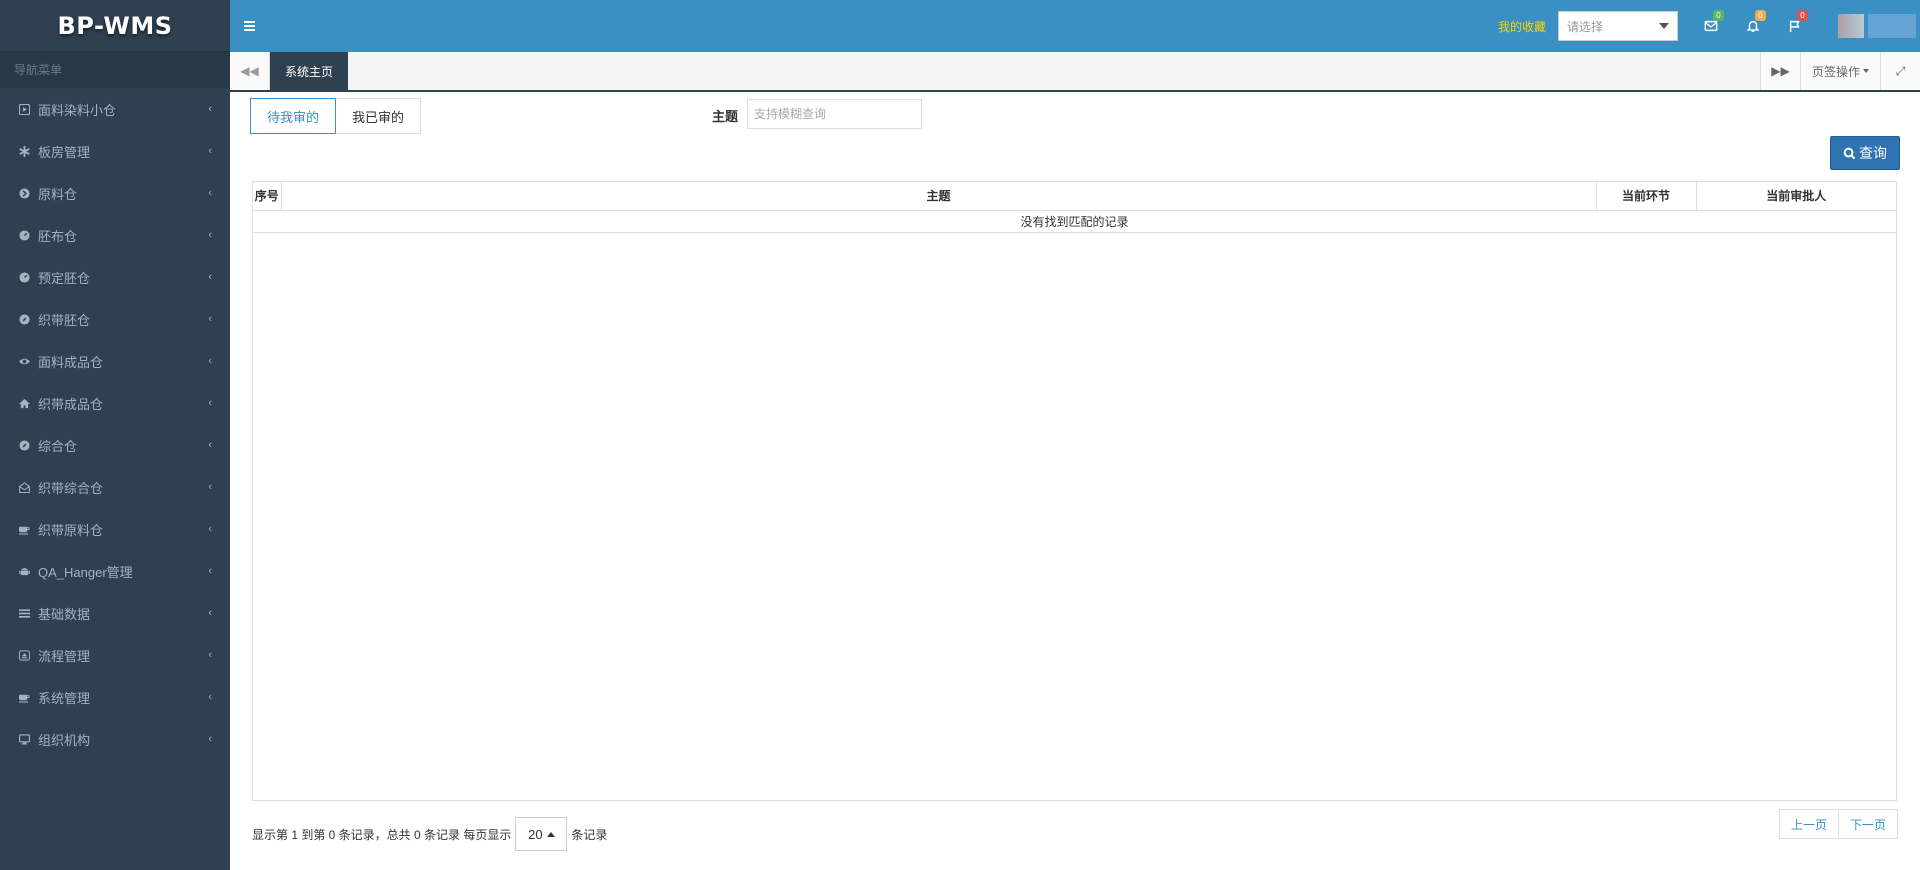 Image resolution: width=1920 pixels, height=870 pixels. What do you see at coordinates (64, 614) in the screenshot?
I see `sidebar-item-label: 基础数据` at bounding box center [64, 614].